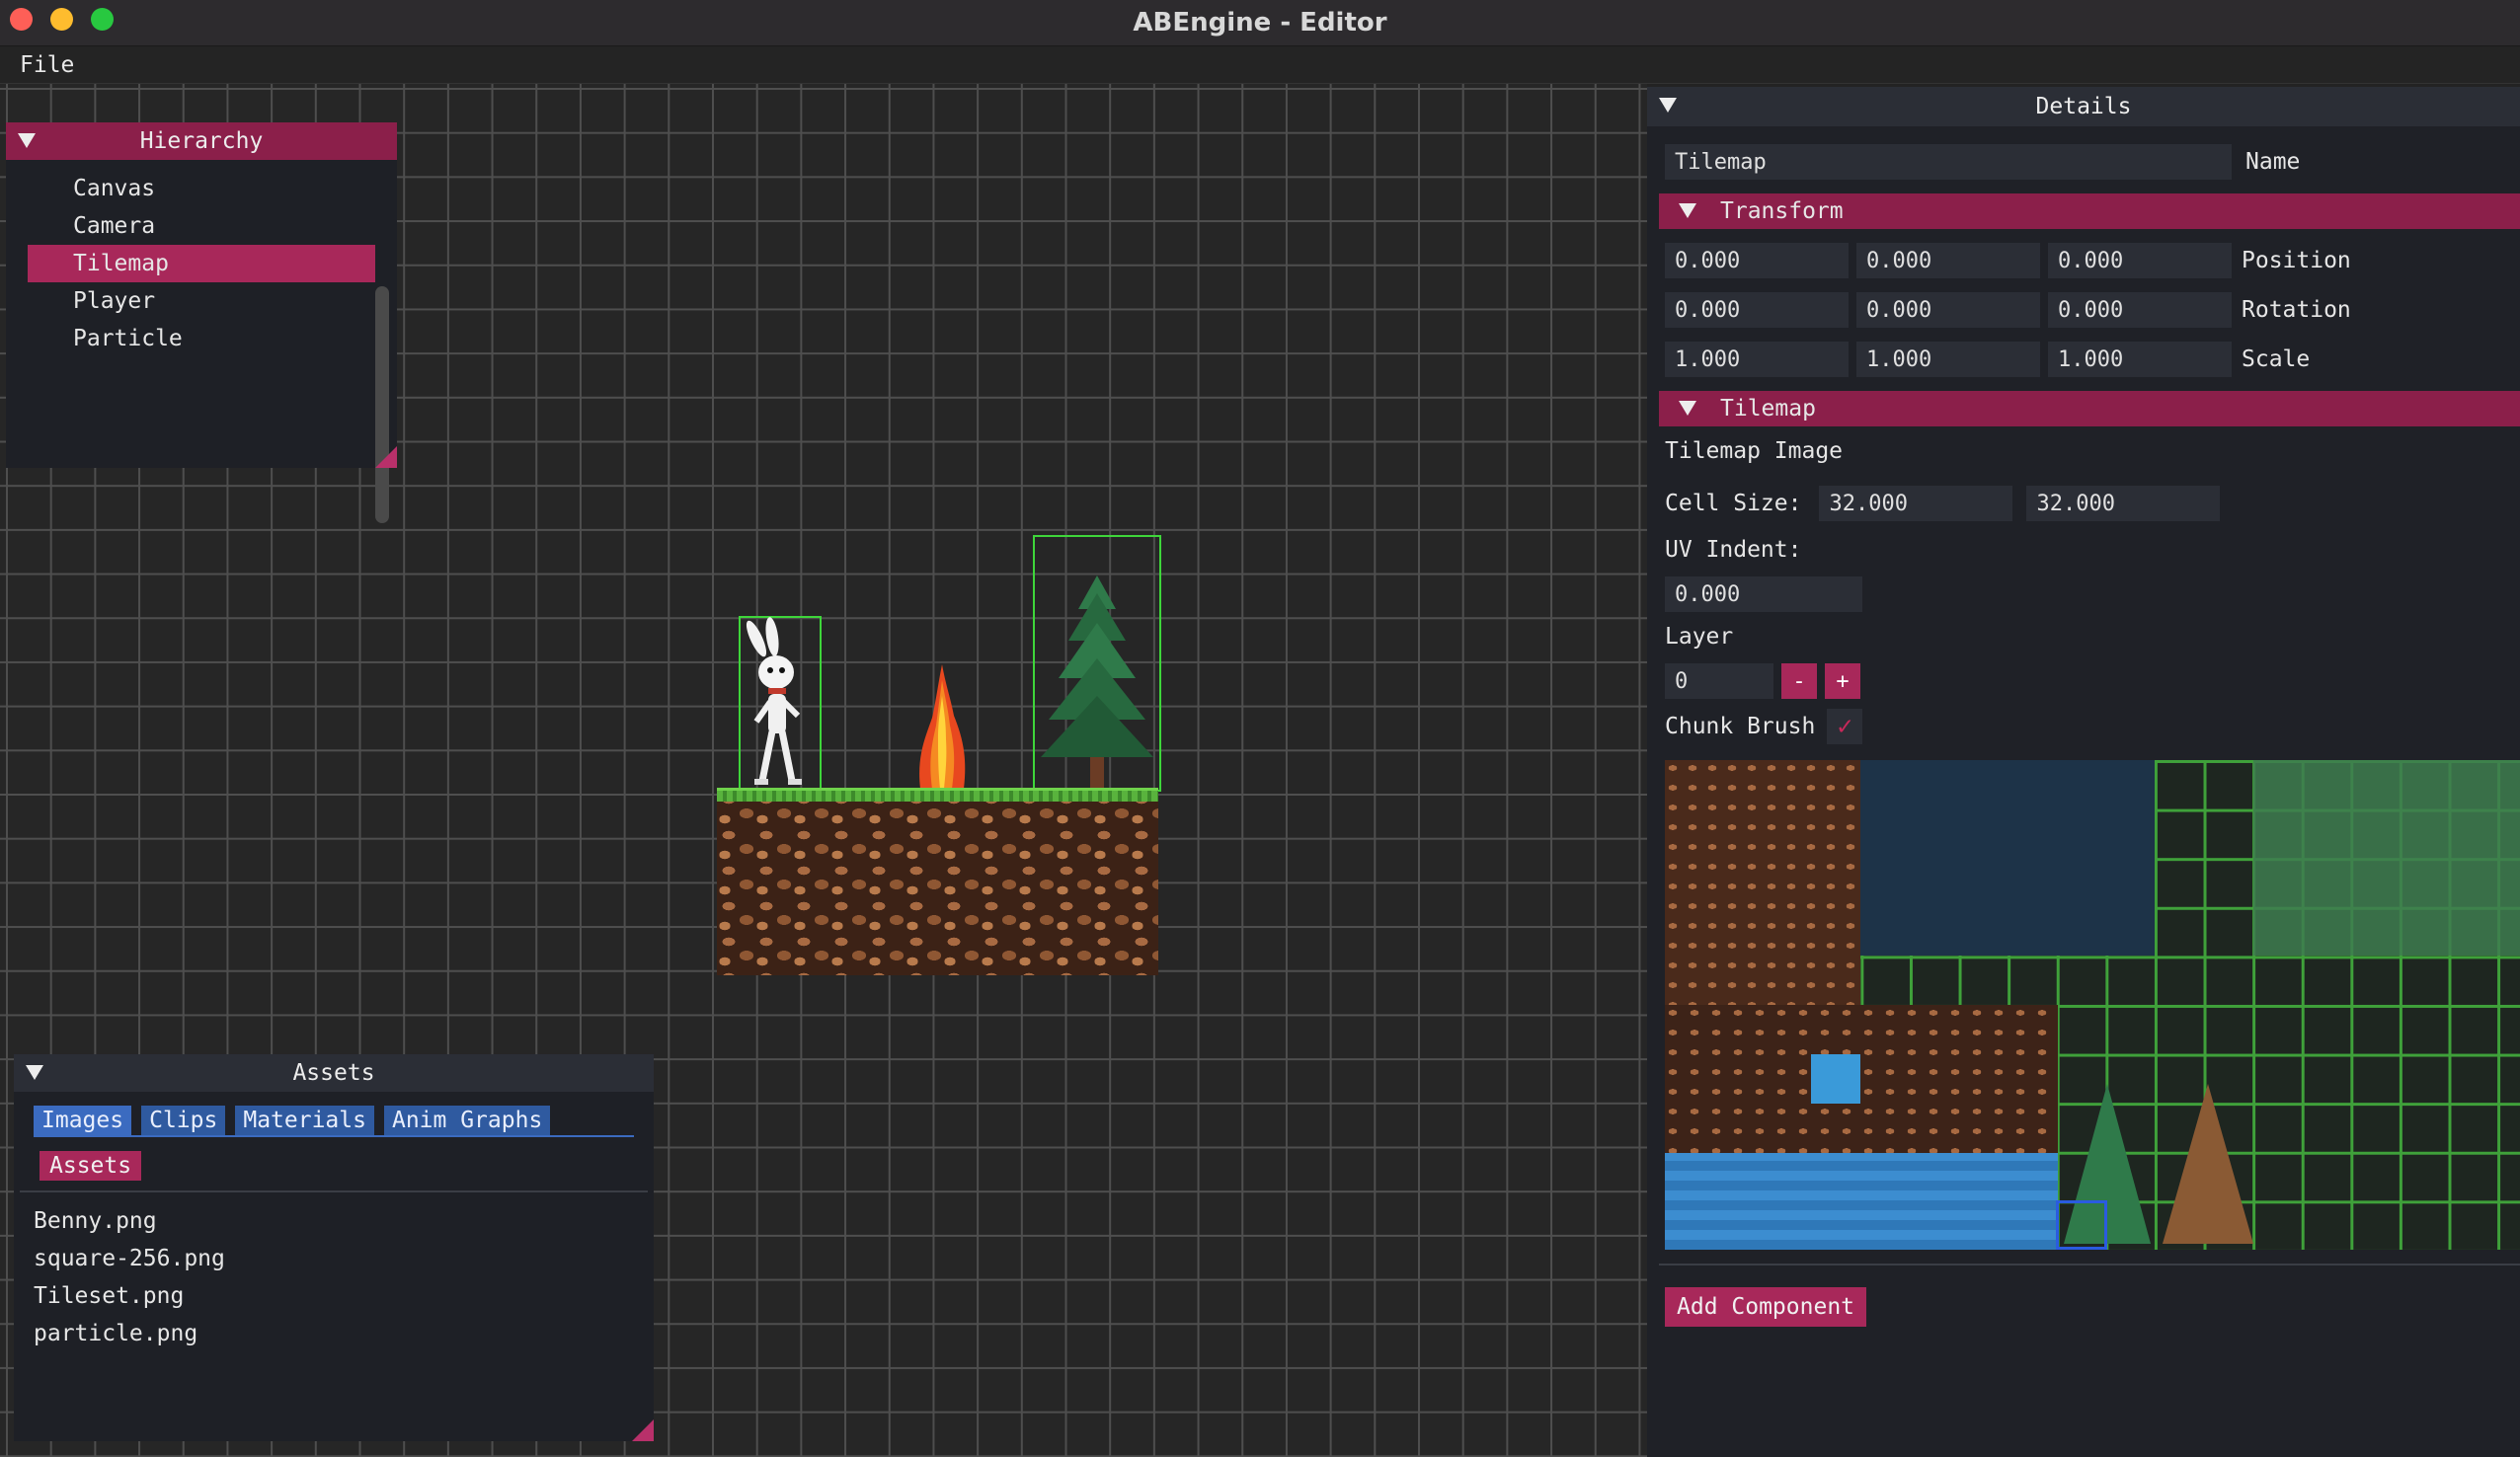 This screenshot has height=1457, width=2520. I want to click on cell-size-row: Cell Size: 32.000 32.000, so click(1943, 503).